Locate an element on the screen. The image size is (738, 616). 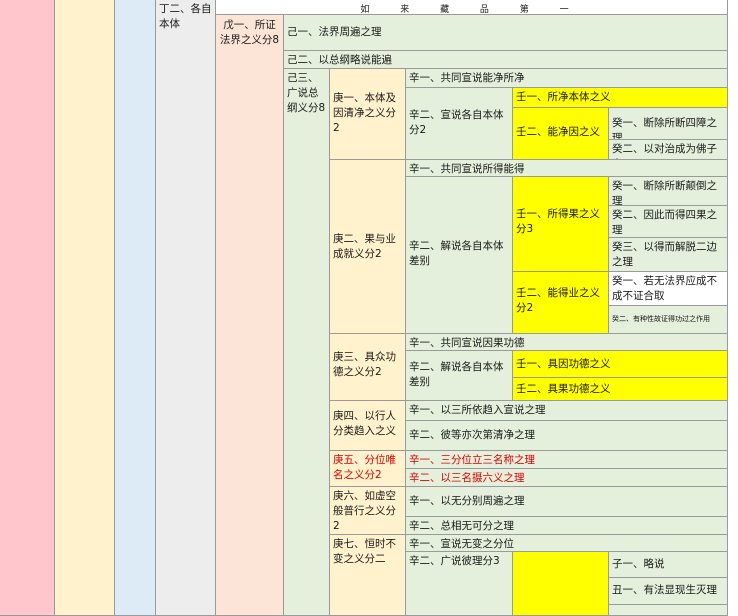
cell-ren-f: 壬二、具果功德之义 is located at coordinates (620, 389).